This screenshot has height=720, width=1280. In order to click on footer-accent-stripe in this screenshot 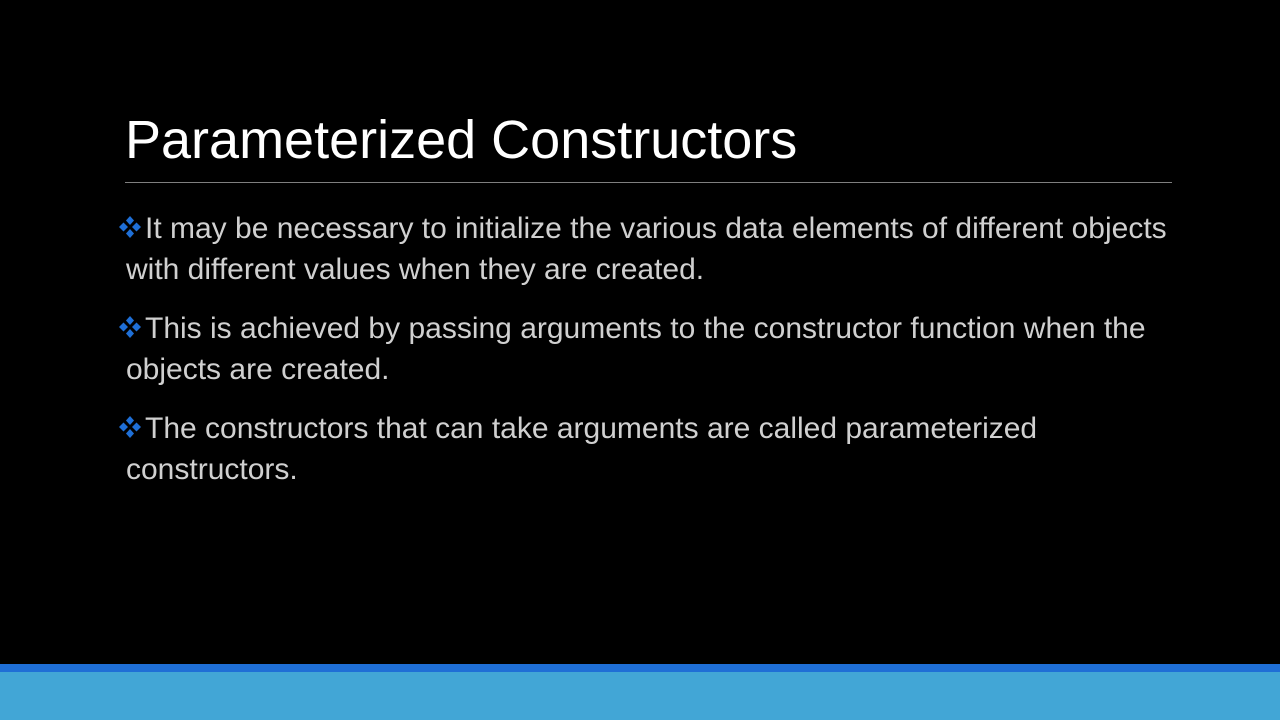, I will do `click(640, 668)`.